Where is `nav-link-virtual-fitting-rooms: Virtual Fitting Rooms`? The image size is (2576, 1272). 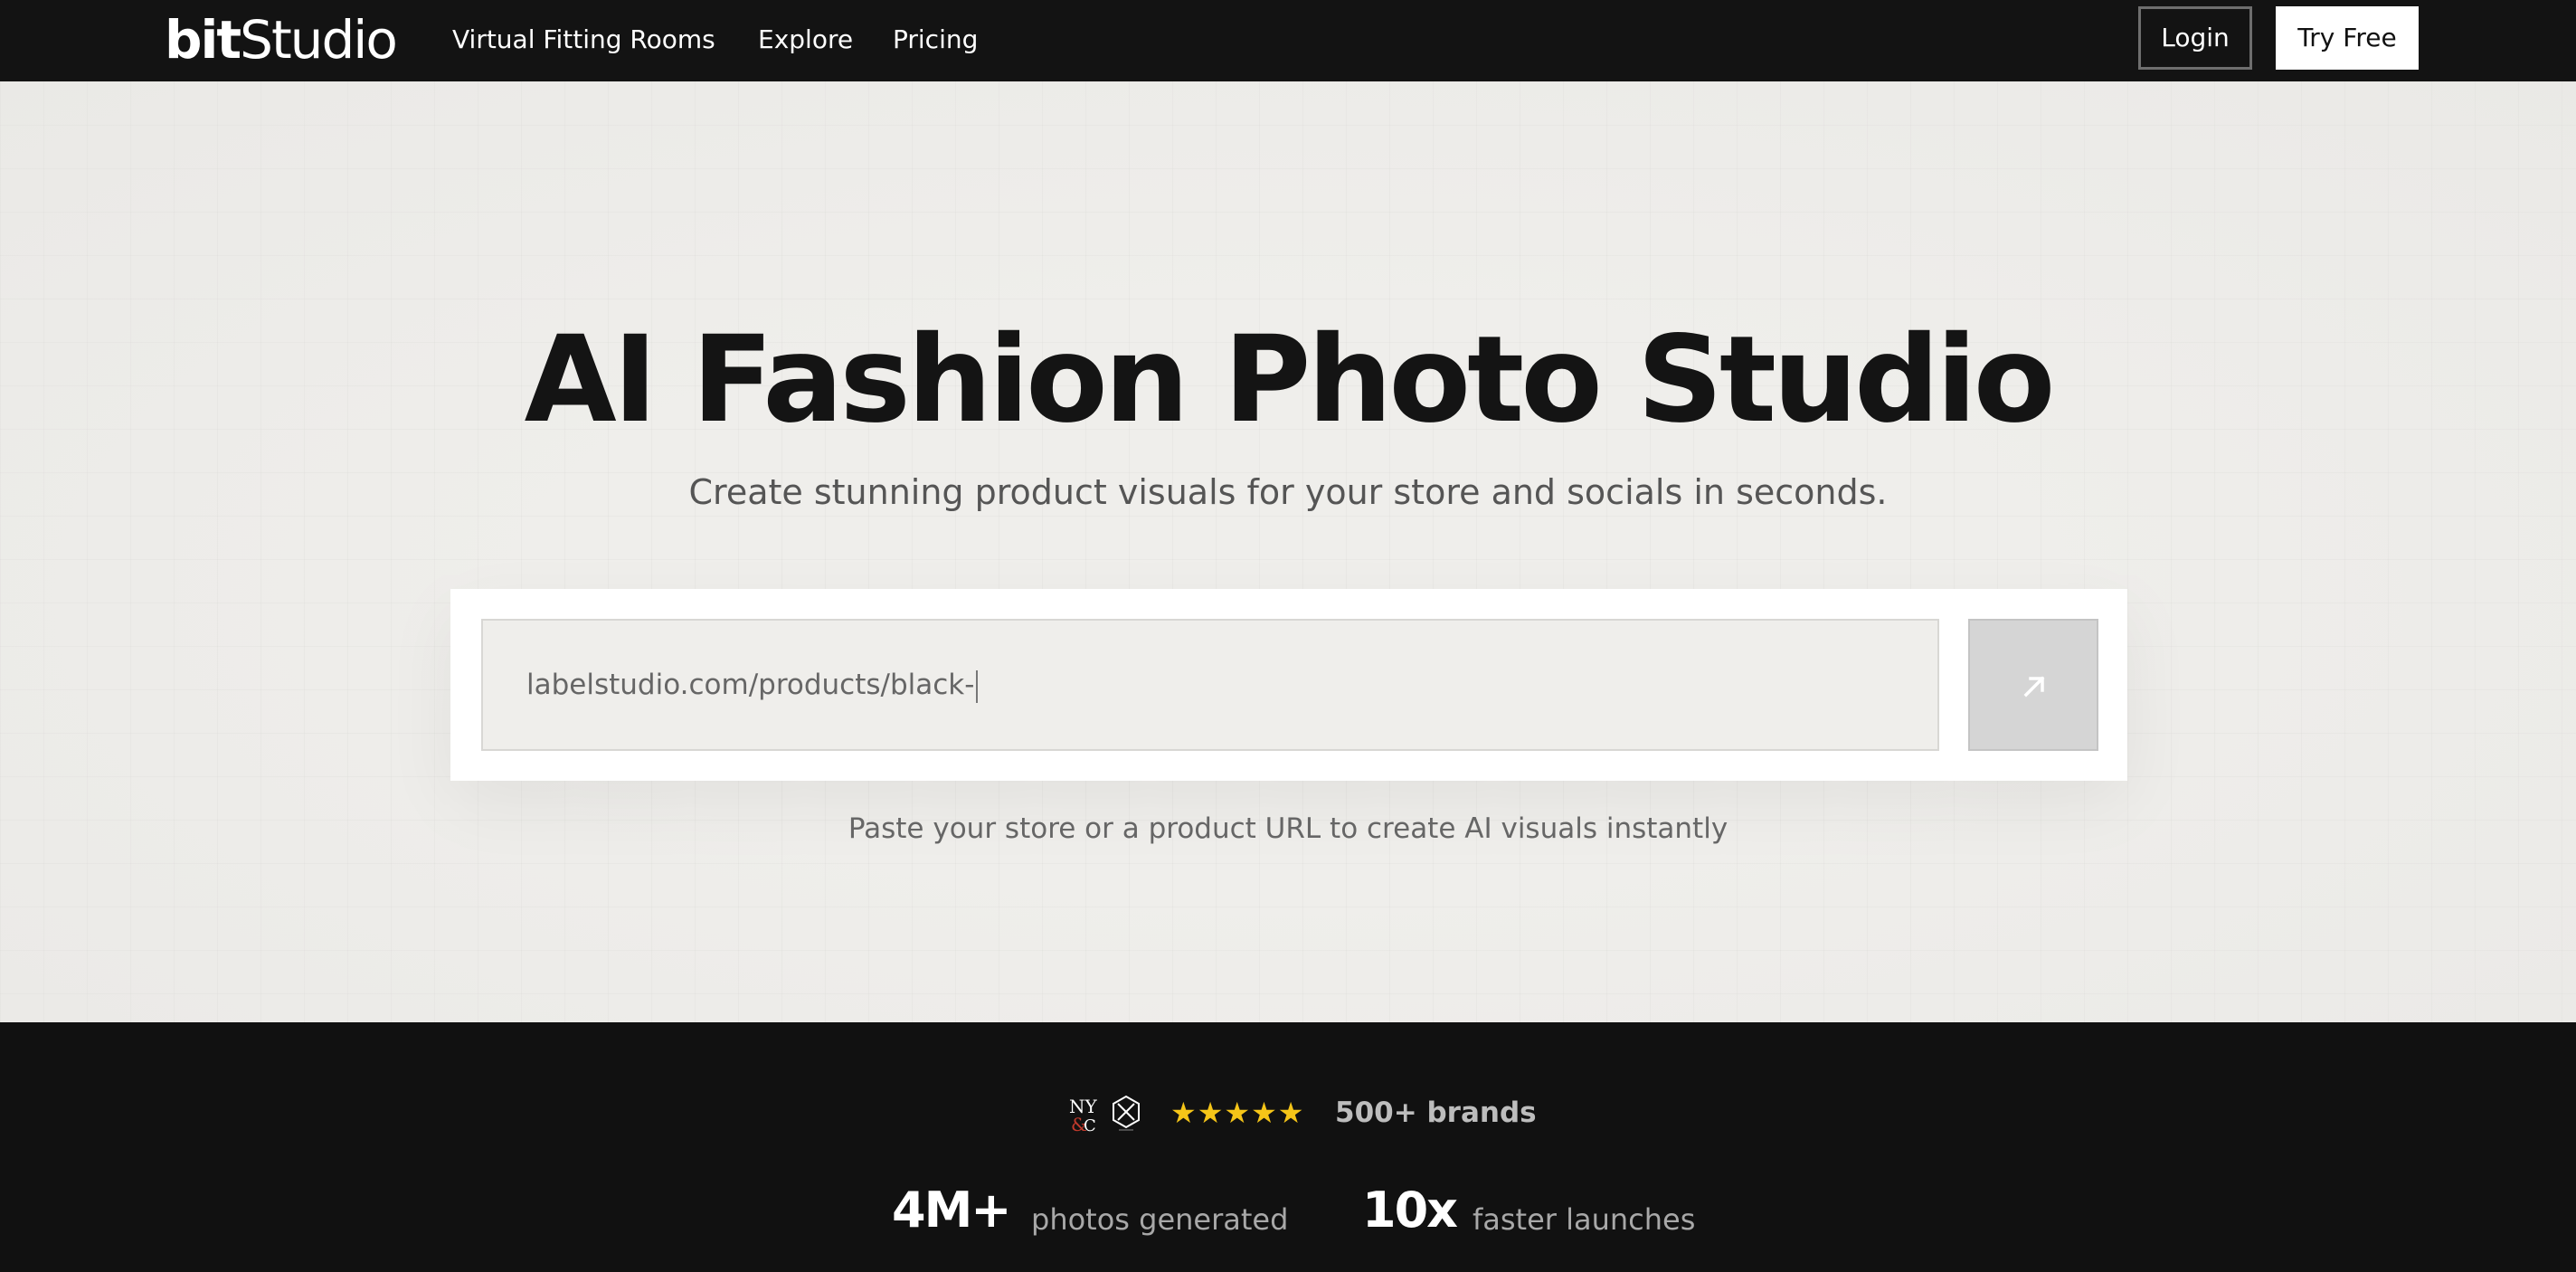 nav-link-virtual-fitting-rooms: Virtual Fitting Rooms is located at coordinates (583, 40).